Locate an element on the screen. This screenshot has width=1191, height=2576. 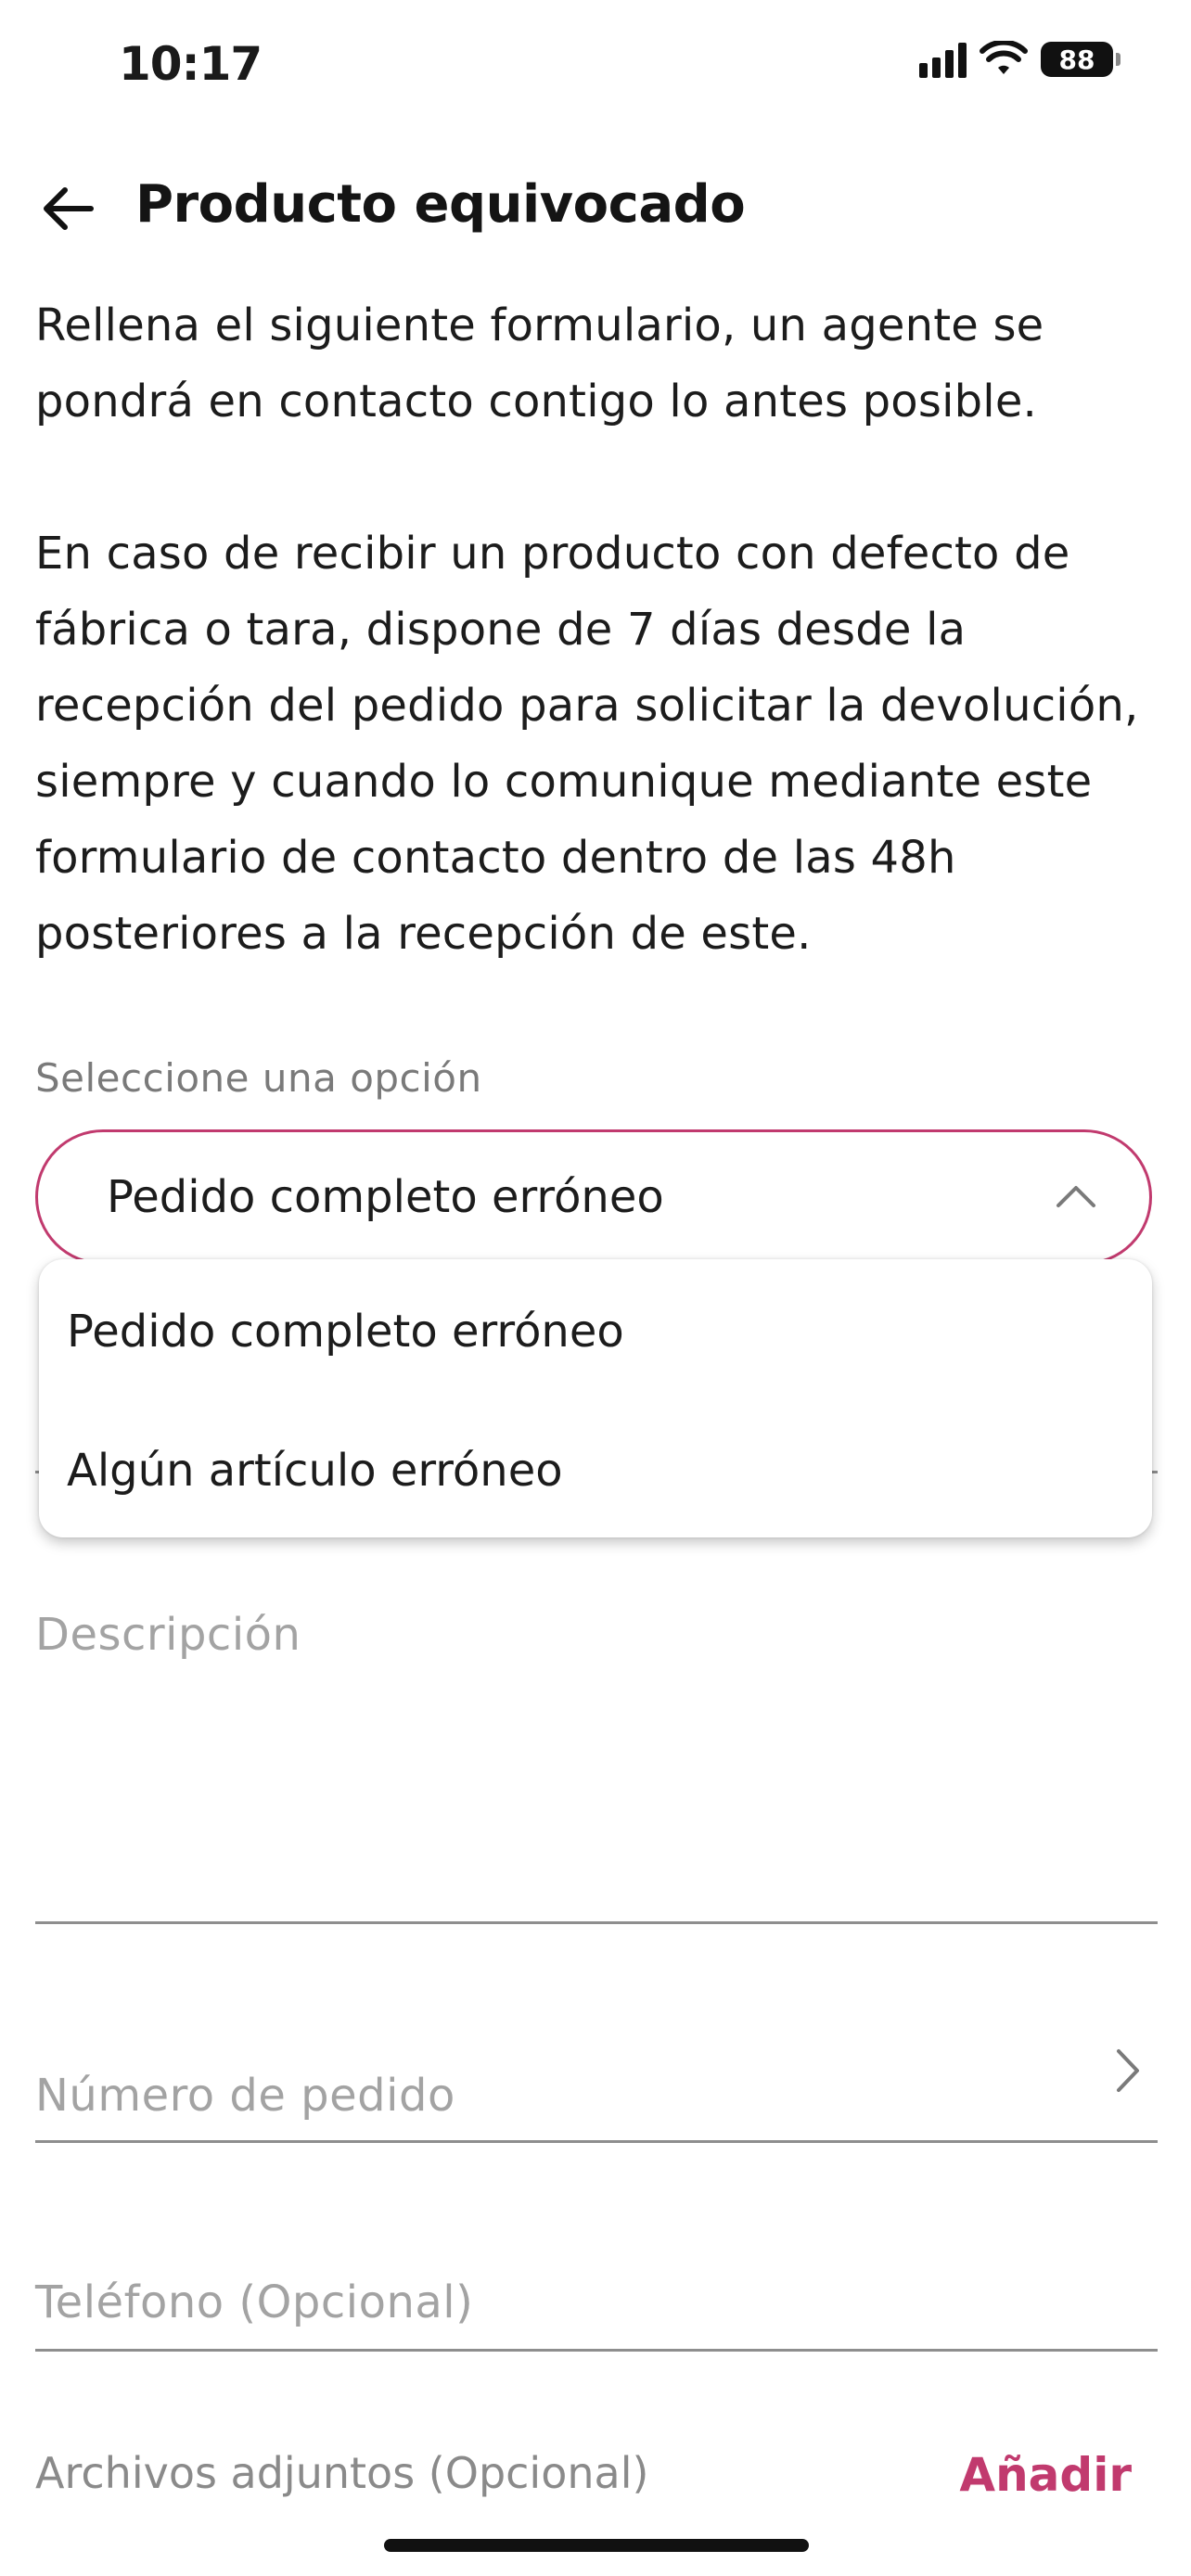
signal-icon is located at coordinates (943, 59).